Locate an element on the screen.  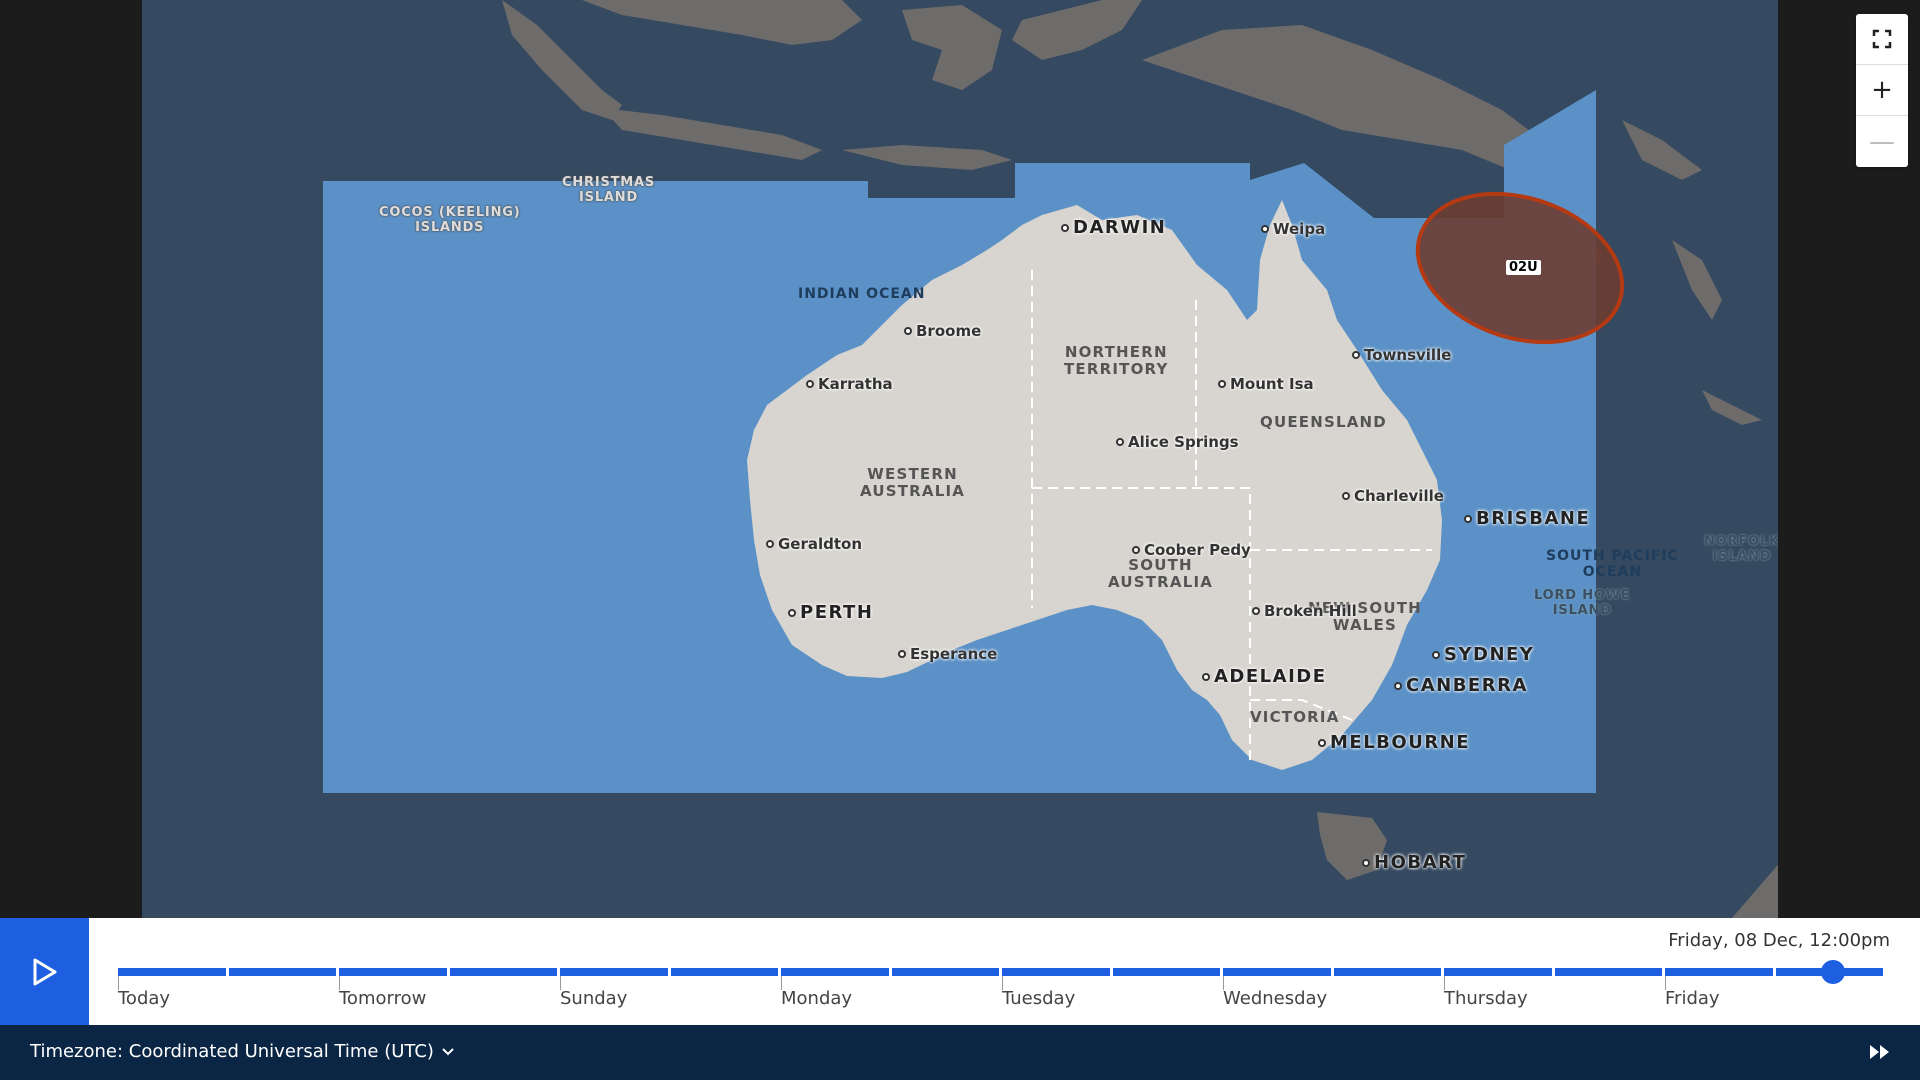
timeline-scrubber is located at coordinates (1832, 972).